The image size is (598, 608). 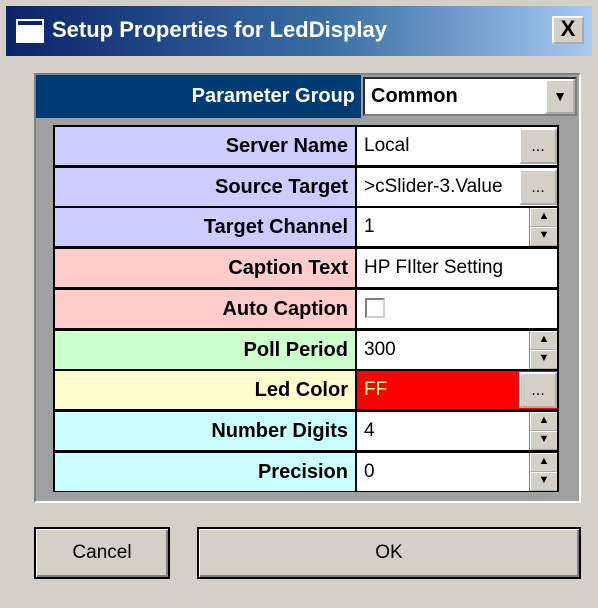 What do you see at coordinates (560, 96) in the screenshot?
I see `chevron-down-icon: ▼` at bounding box center [560, 96].